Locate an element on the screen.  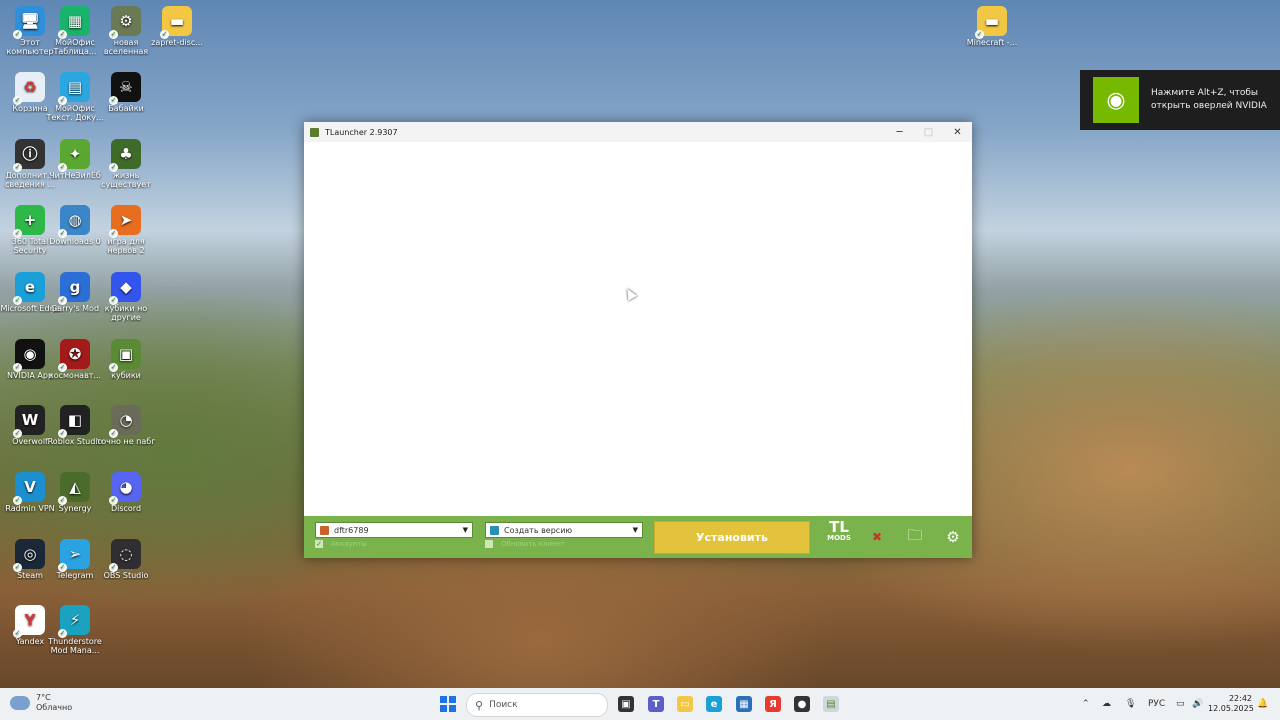
window-title: TLauncher 2.9307 is located at coordinates (361, 132).